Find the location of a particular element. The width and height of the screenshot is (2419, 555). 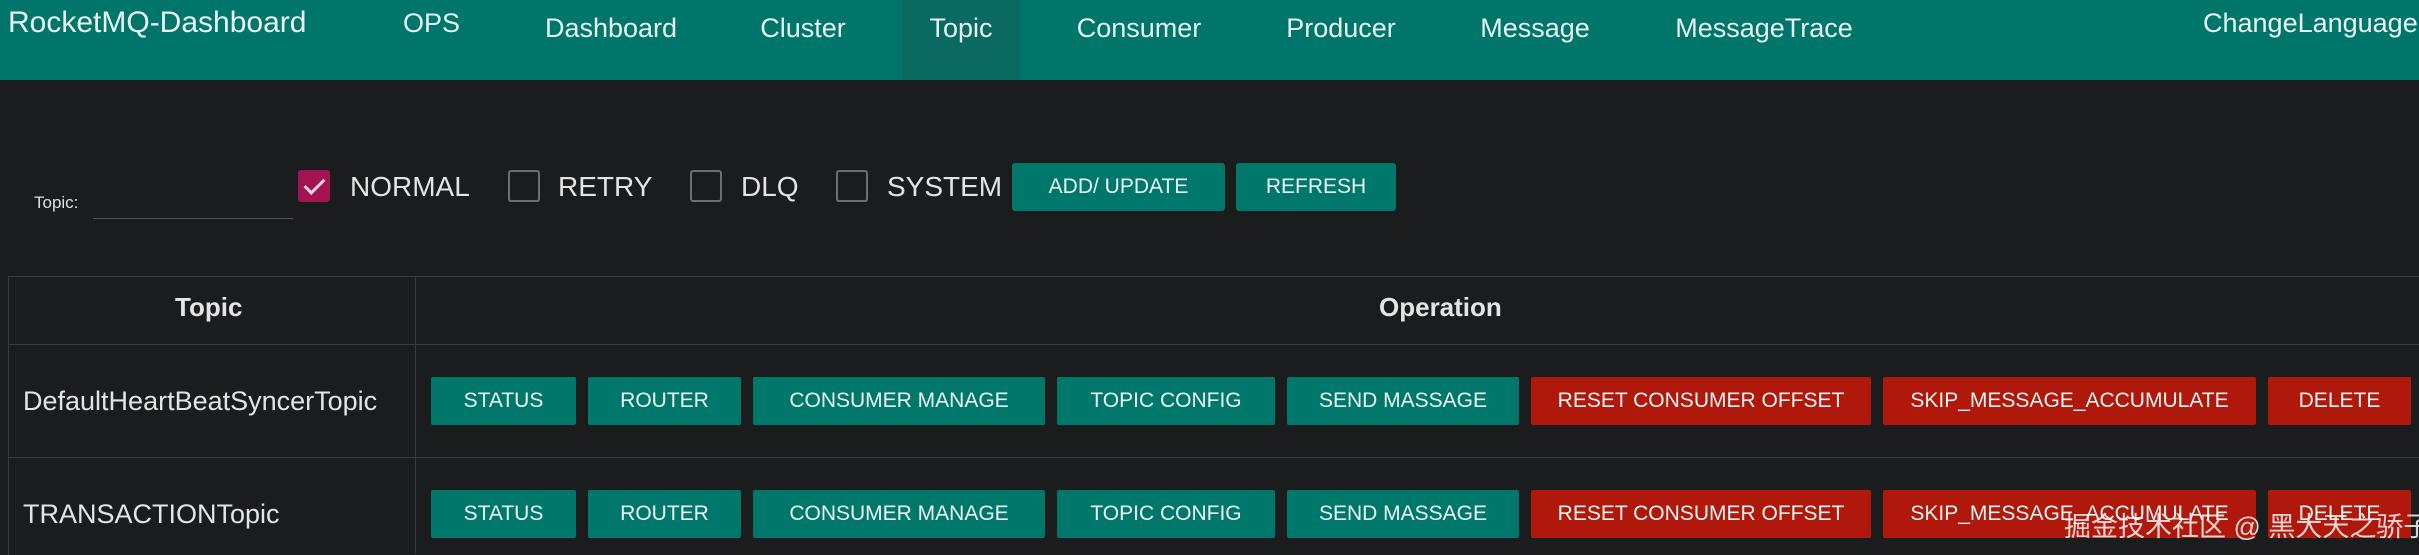

nav-message: Message is located at coordinates (1535, 40).